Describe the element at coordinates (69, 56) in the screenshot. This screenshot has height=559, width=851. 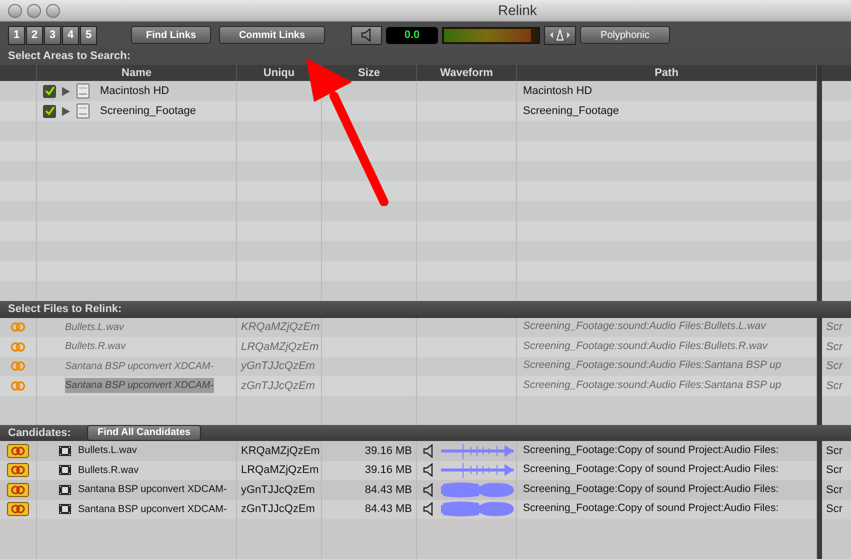
I see `section-label: Select Areas to Search:` at that location.